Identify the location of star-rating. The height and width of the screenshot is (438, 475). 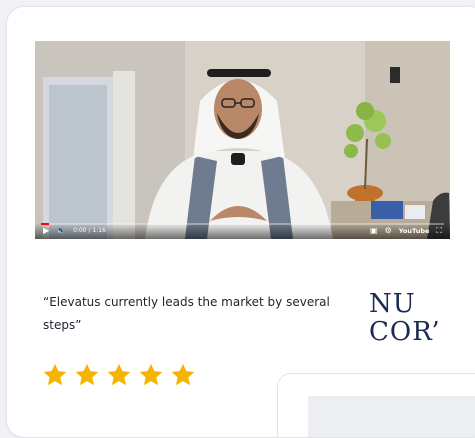
(119, 375).